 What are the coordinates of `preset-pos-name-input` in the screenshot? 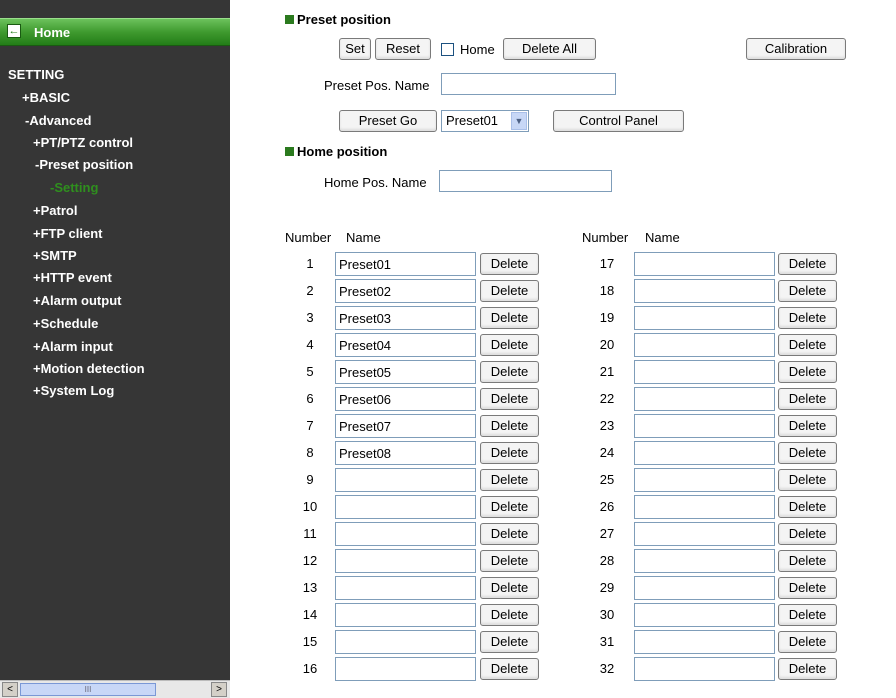 It's located at (528, 84).